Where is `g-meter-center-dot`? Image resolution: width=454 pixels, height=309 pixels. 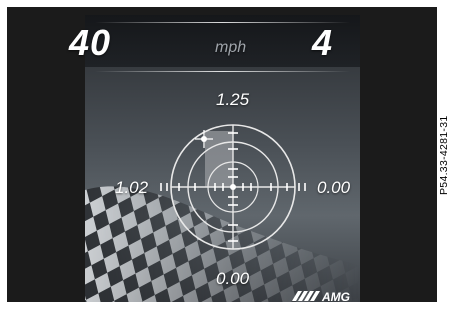 g-meter-center-dot is located at coordinates (233, 187).